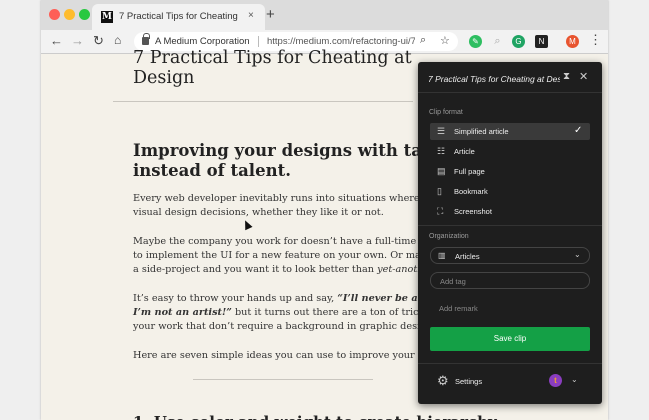 The height and width of the screenshot is (420, 649). Describe the element at coordinates (473, 211) in the screenshot. I see `format-label: Screenshot` at that location.